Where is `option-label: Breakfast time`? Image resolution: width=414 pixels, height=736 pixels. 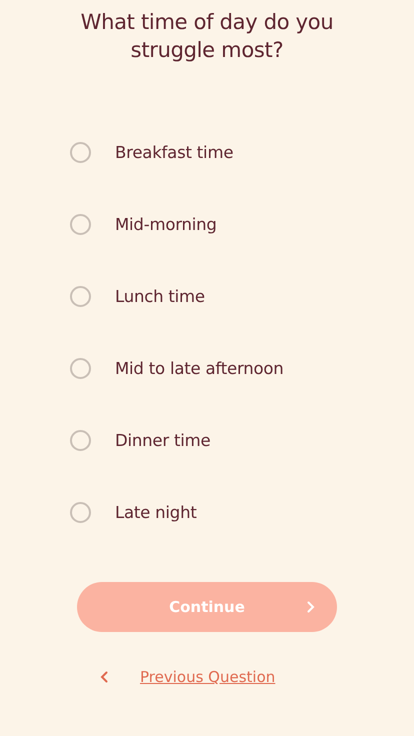 option-label: Breakfast time is located at coordinates (174, 152).